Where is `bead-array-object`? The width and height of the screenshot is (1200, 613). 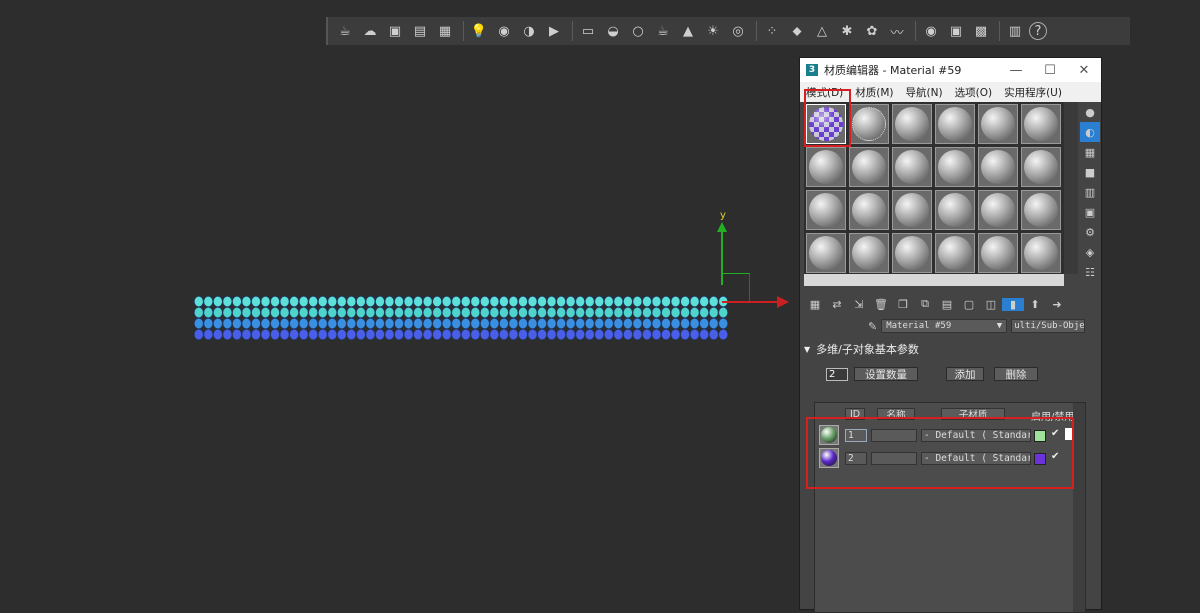 bead-array-object is located at coordinates (461, 318).